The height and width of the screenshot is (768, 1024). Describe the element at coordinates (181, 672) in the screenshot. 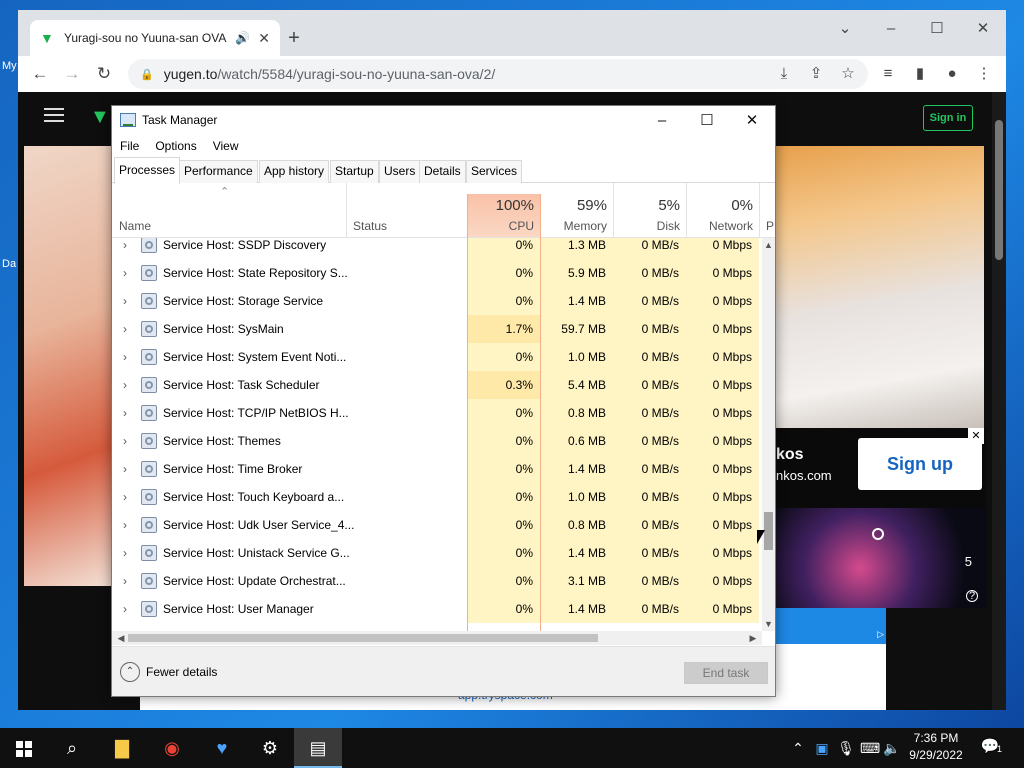

I see `fewer-details-link: Fewer details` at that location.